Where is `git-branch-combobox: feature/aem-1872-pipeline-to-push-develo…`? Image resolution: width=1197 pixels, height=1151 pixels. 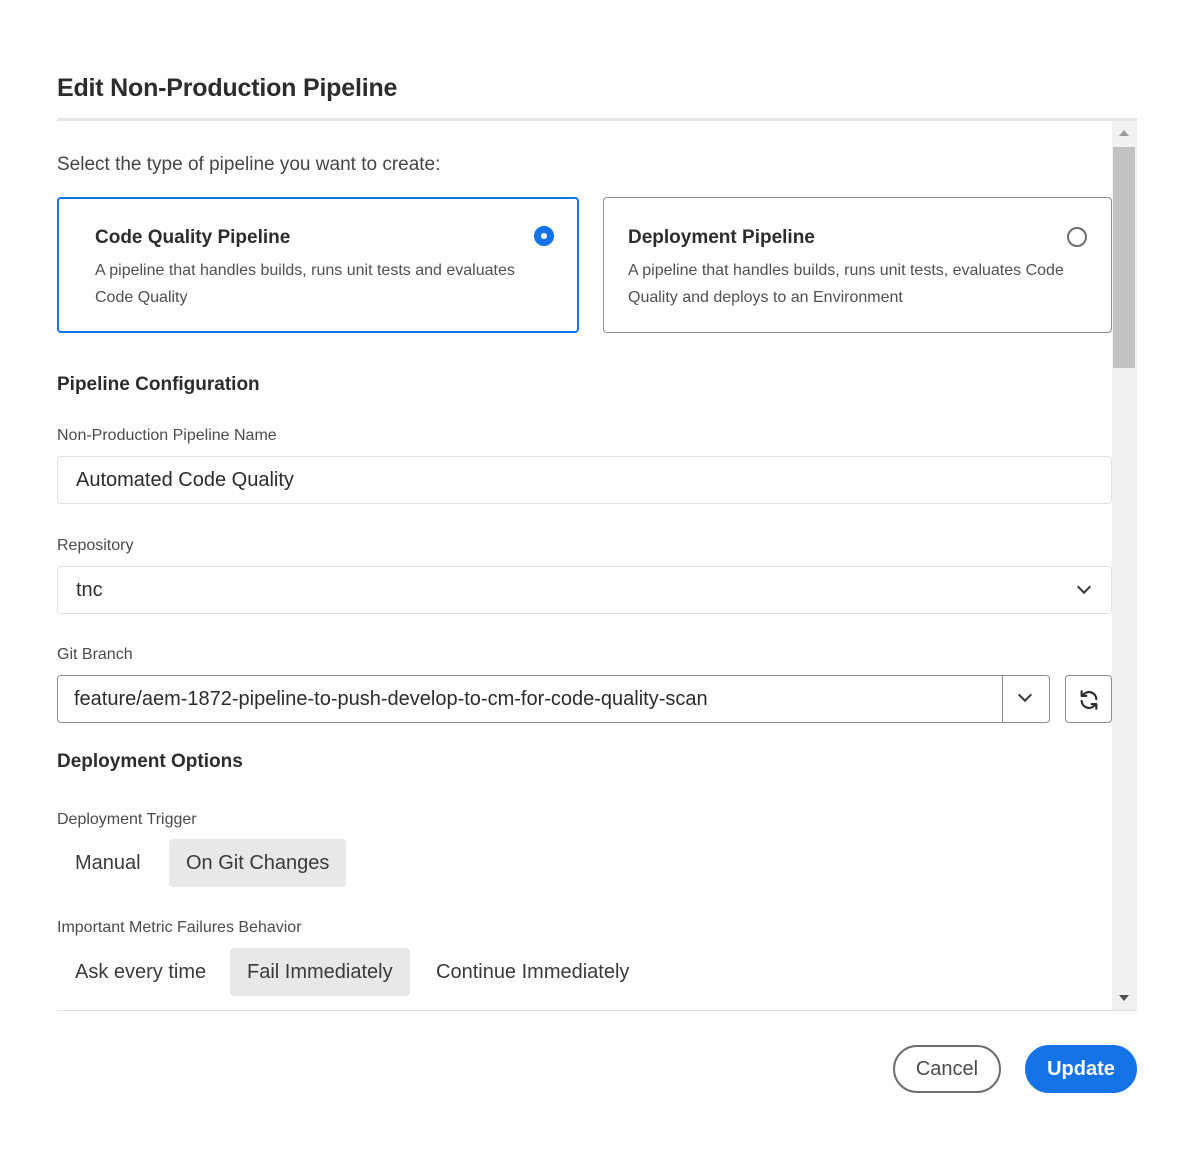
git-branch-combobox: feature/aem-1872-pipeline-to-push-develo… is located at coordinates (553, 699).